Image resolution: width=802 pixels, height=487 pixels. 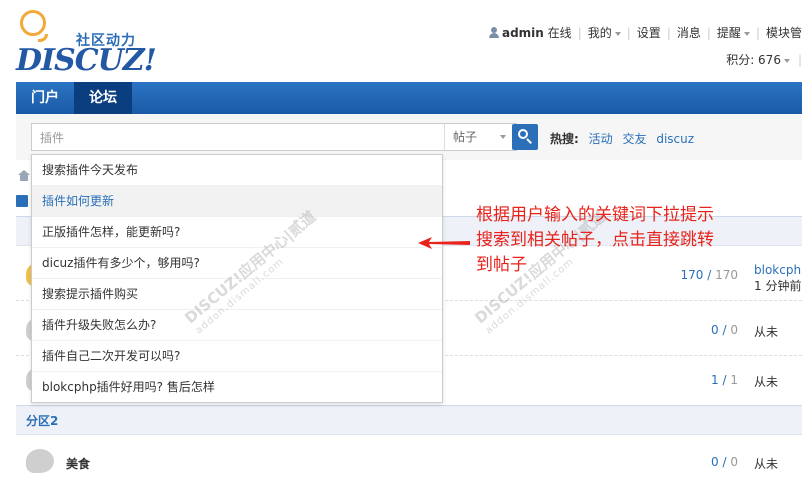 What do you see at coordinates (523, 134) in the screenshot?
I see `search-icon` at bounding box center [523, 134].